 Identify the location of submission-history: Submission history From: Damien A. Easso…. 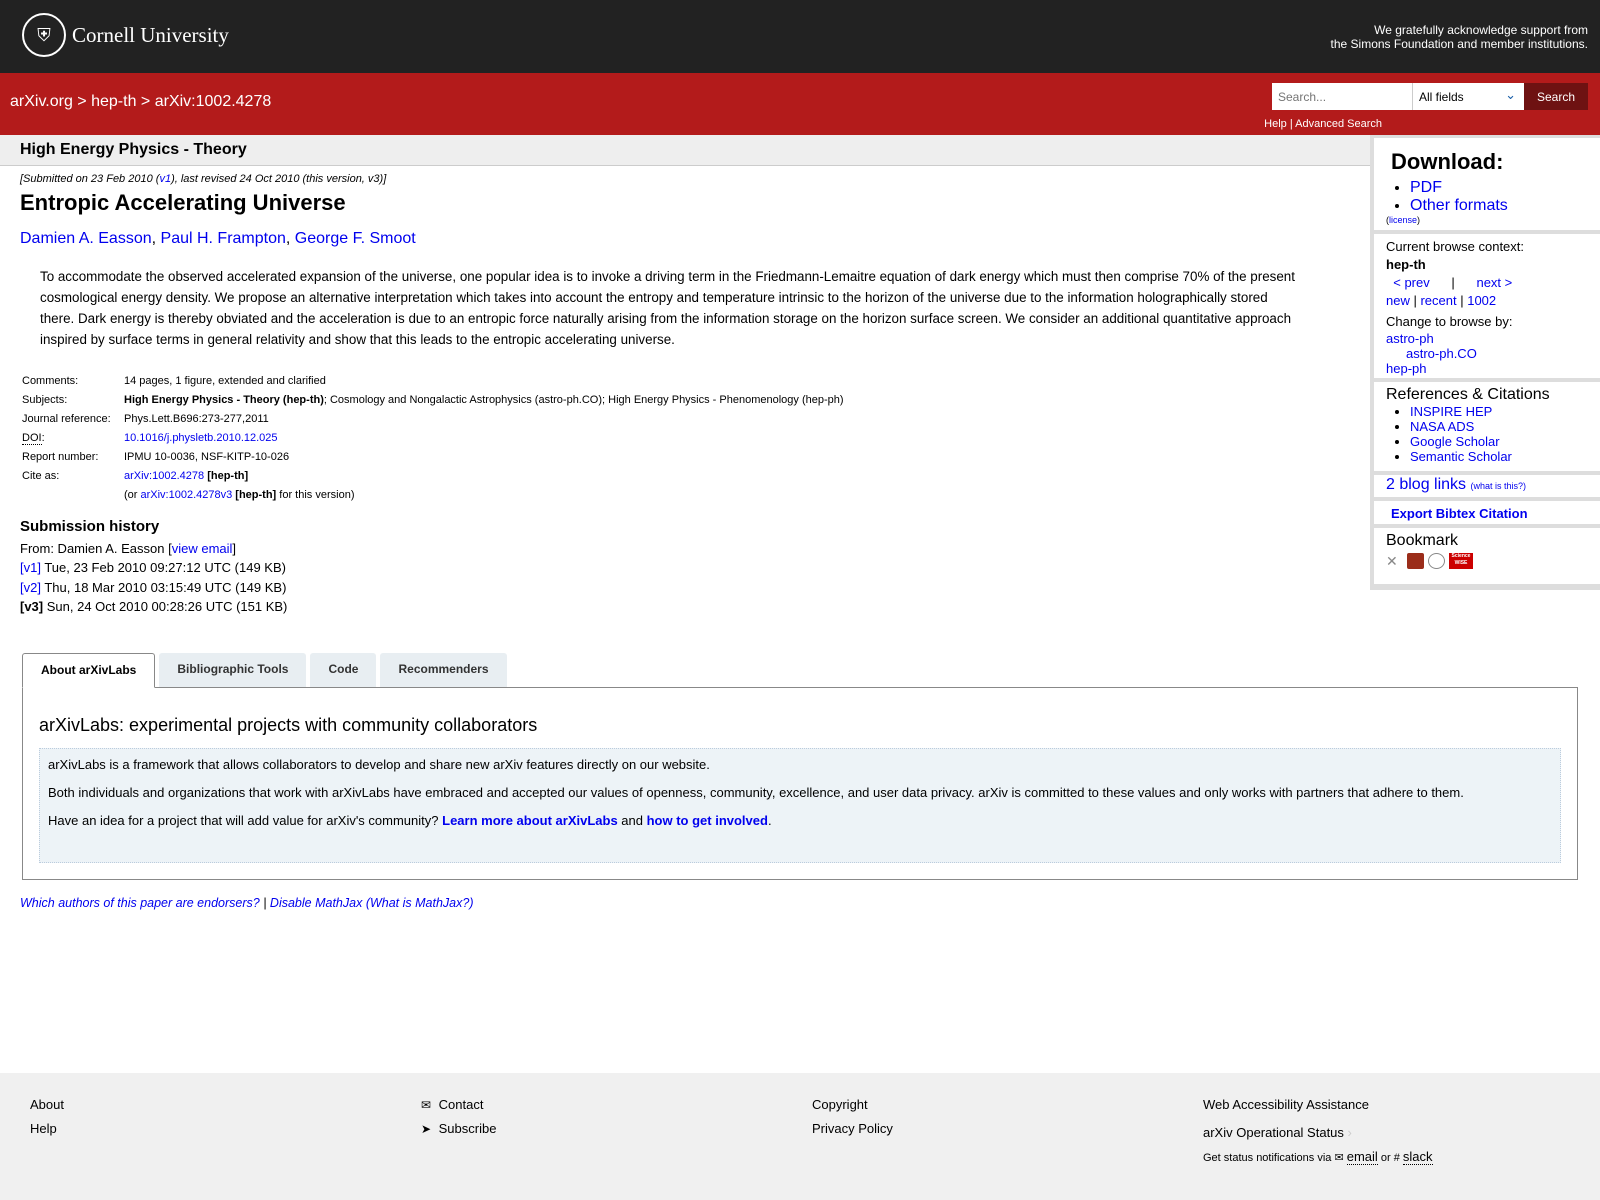
(154, 566).